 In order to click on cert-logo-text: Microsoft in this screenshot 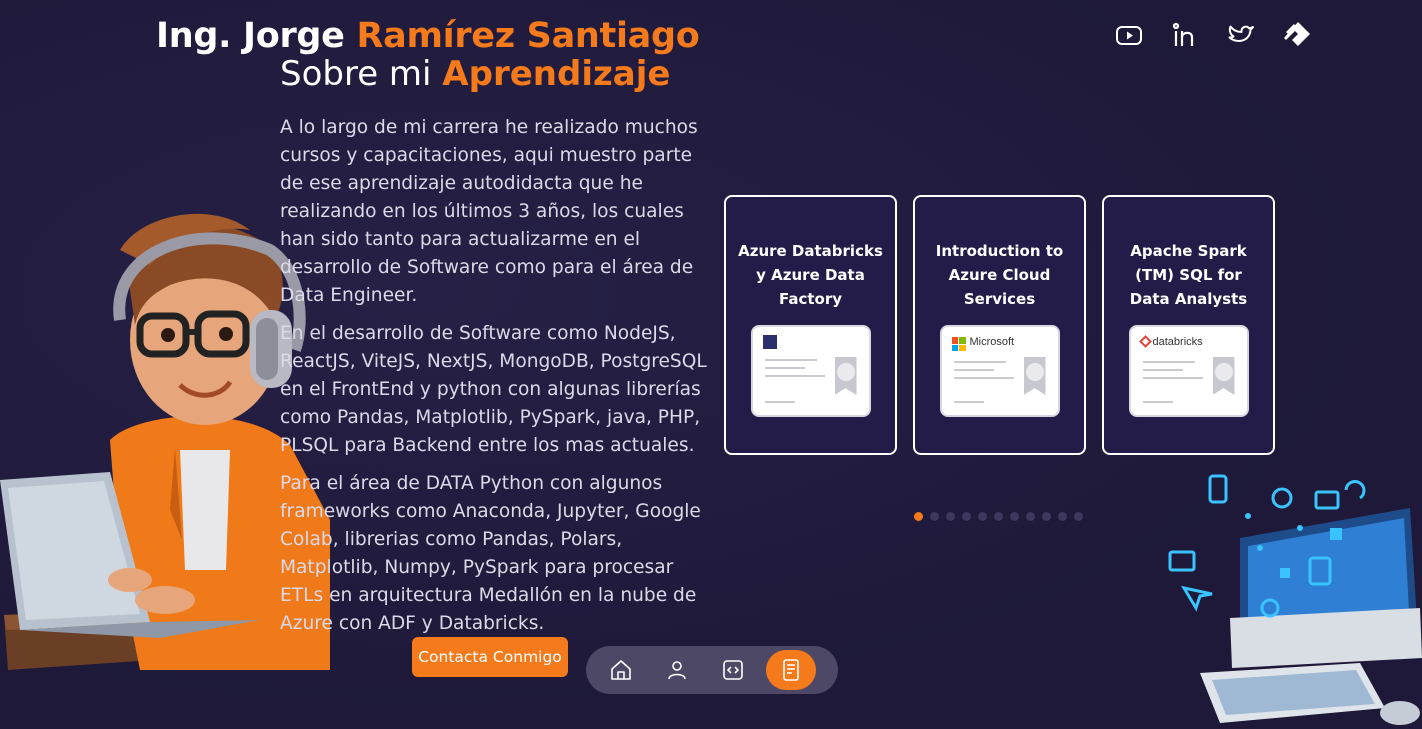, I will do `click(992, 342)`.